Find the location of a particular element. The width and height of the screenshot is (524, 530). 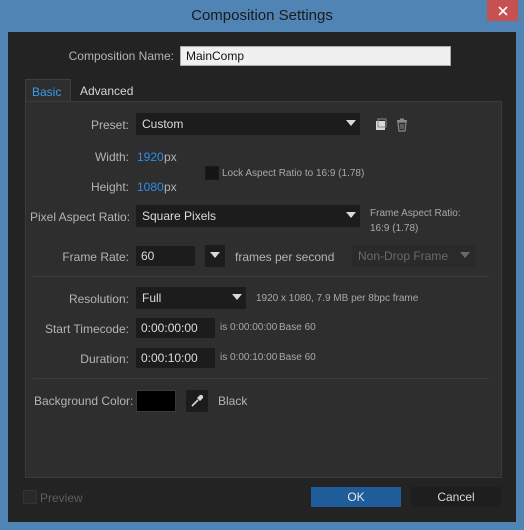

duration-input: 0:00:10:00 is located at coordinates (175, 358).